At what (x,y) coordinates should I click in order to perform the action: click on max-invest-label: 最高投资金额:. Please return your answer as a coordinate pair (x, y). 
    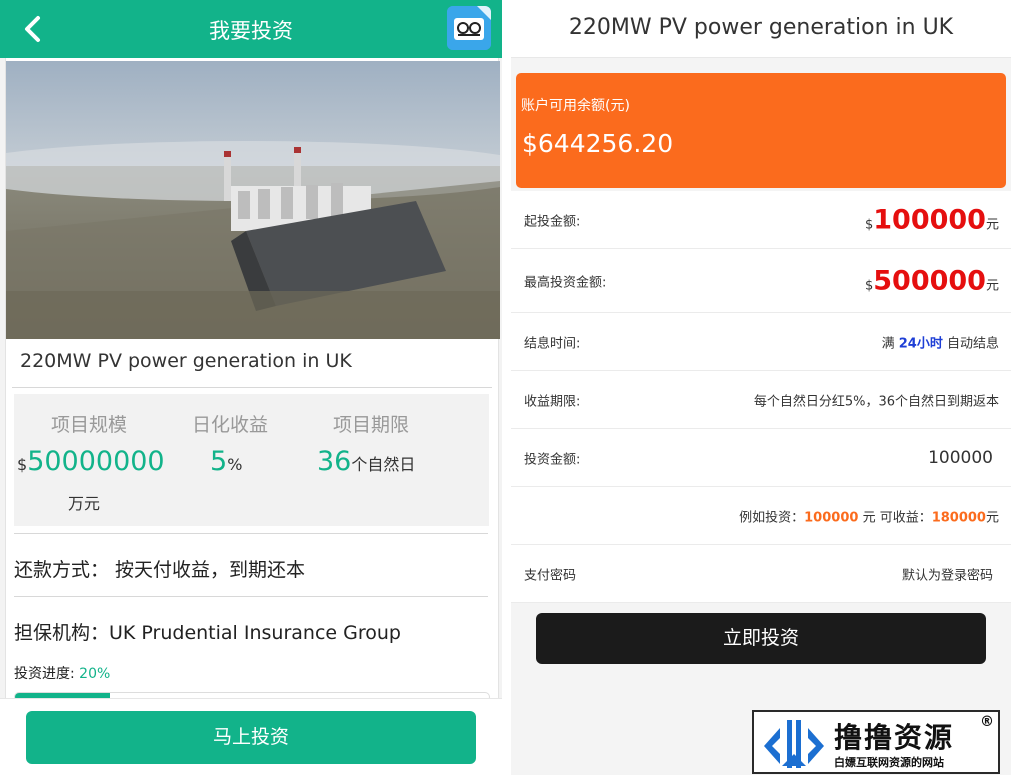
    Looking at the image, I should click on (565, 282).